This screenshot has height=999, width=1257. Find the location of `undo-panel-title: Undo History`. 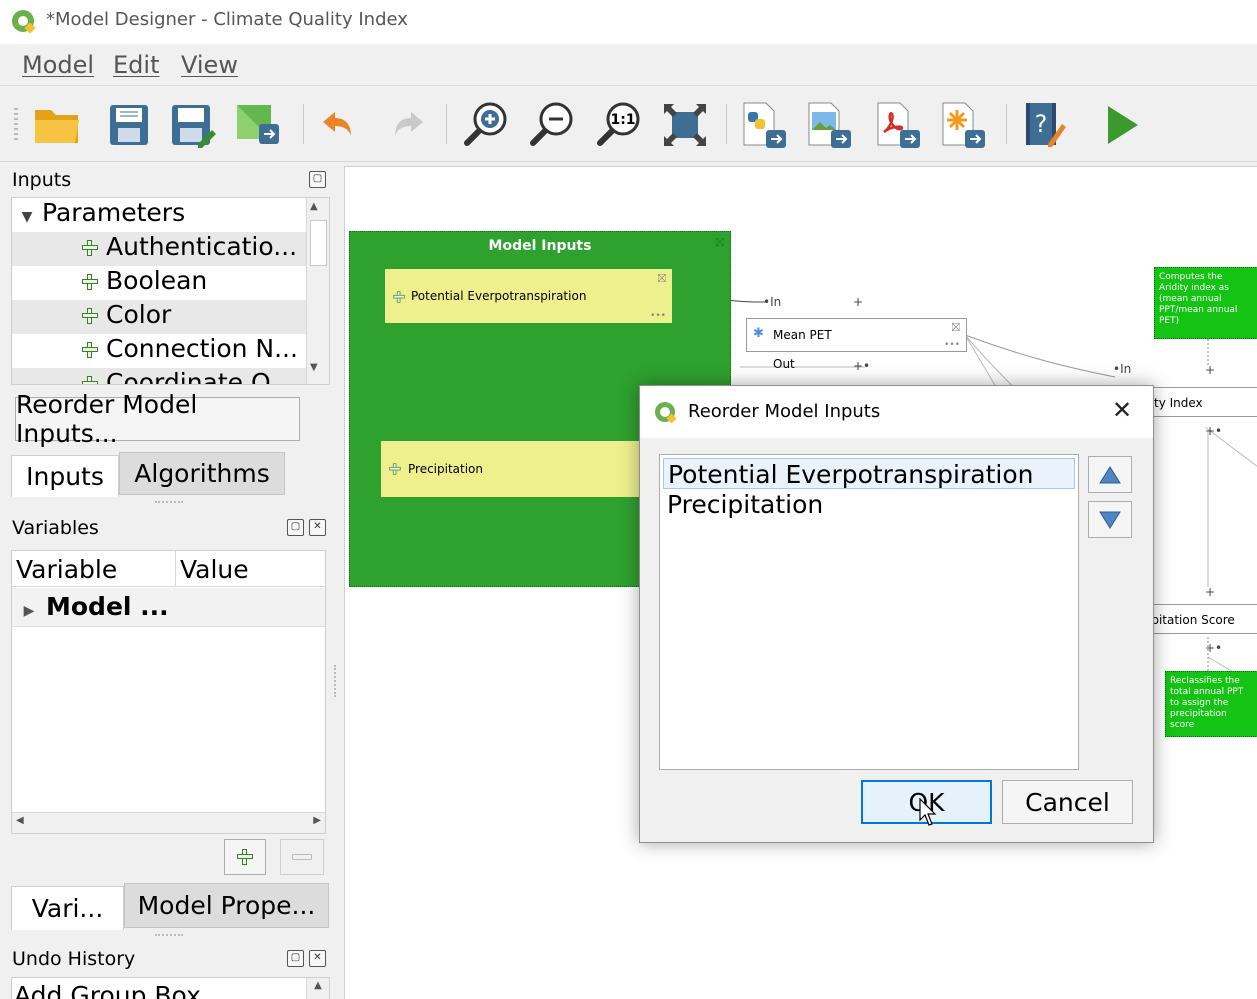

undo-panel-title: Undo History is located at coordinates (74, 959).